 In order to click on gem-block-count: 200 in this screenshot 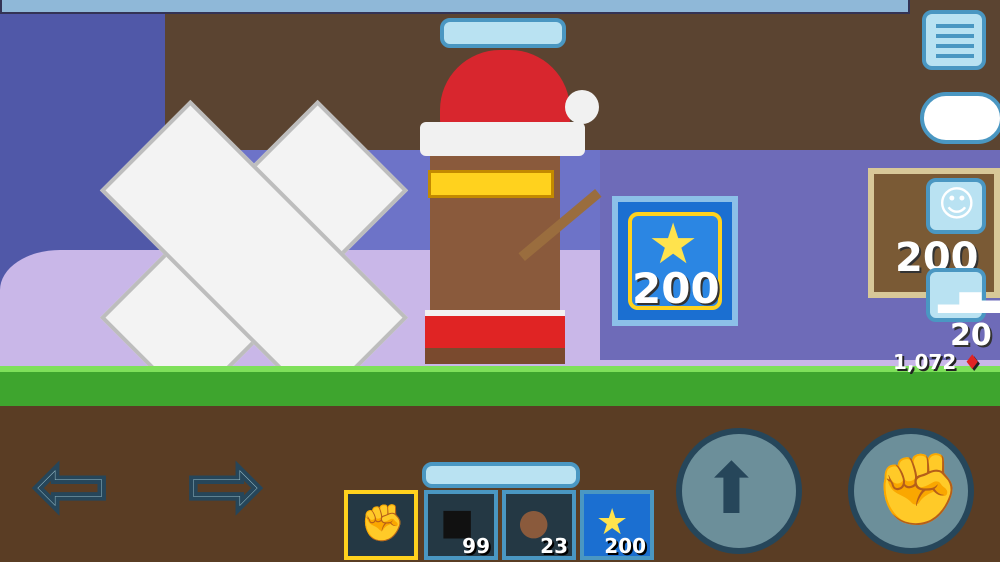, I will do `click(676, 288)`.